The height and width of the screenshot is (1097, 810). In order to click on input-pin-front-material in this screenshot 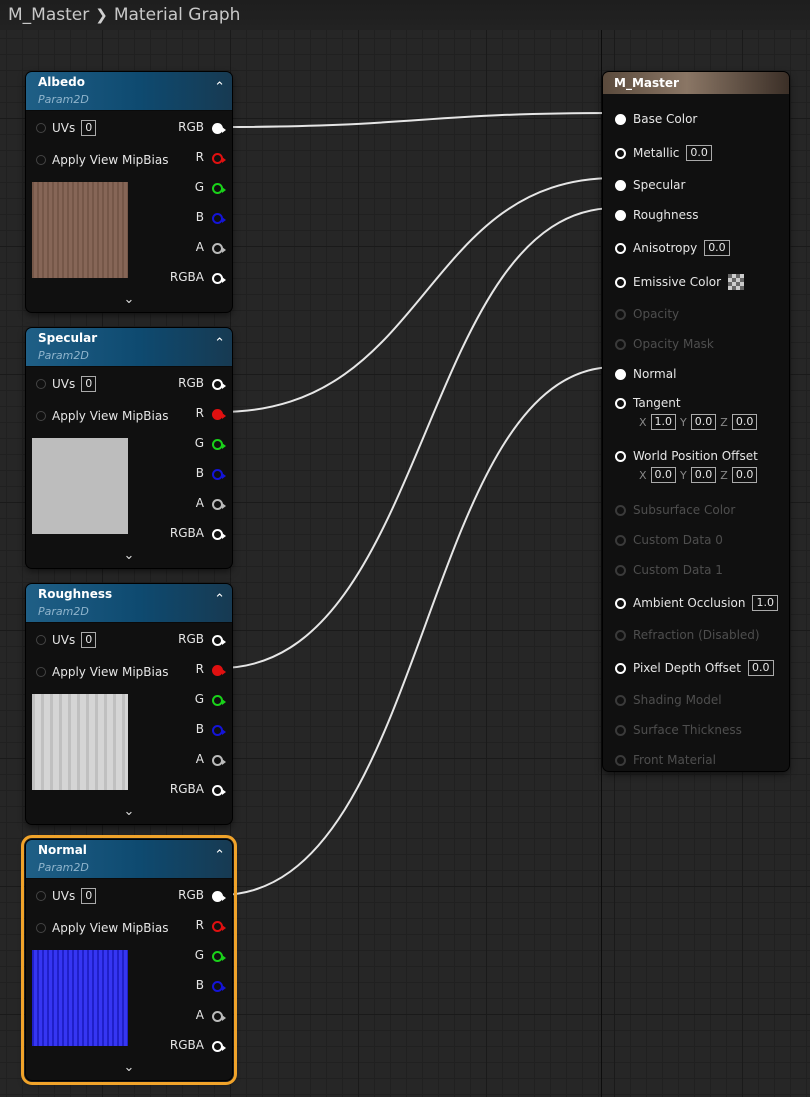, I will do `click(620, 760)`.